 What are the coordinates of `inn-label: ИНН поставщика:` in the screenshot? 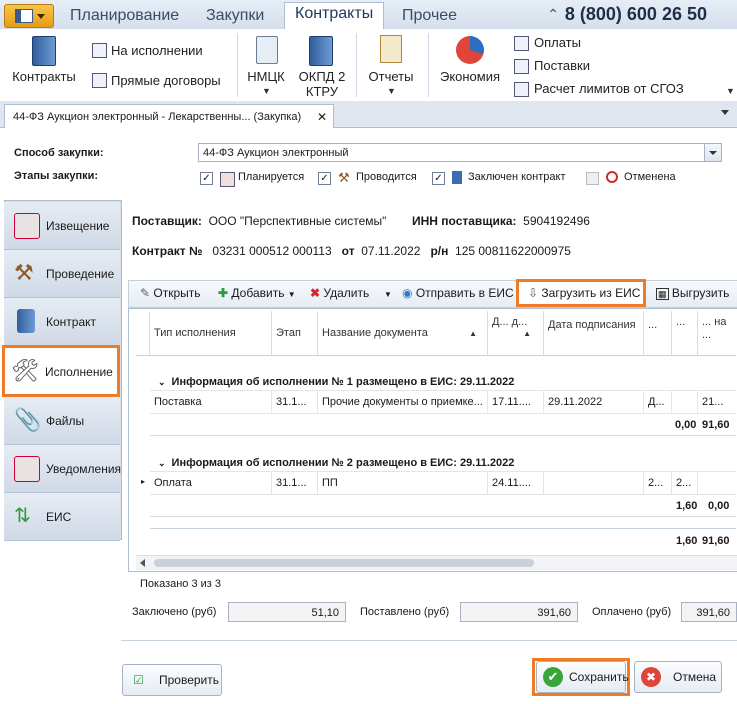 It's located at (464, 221).